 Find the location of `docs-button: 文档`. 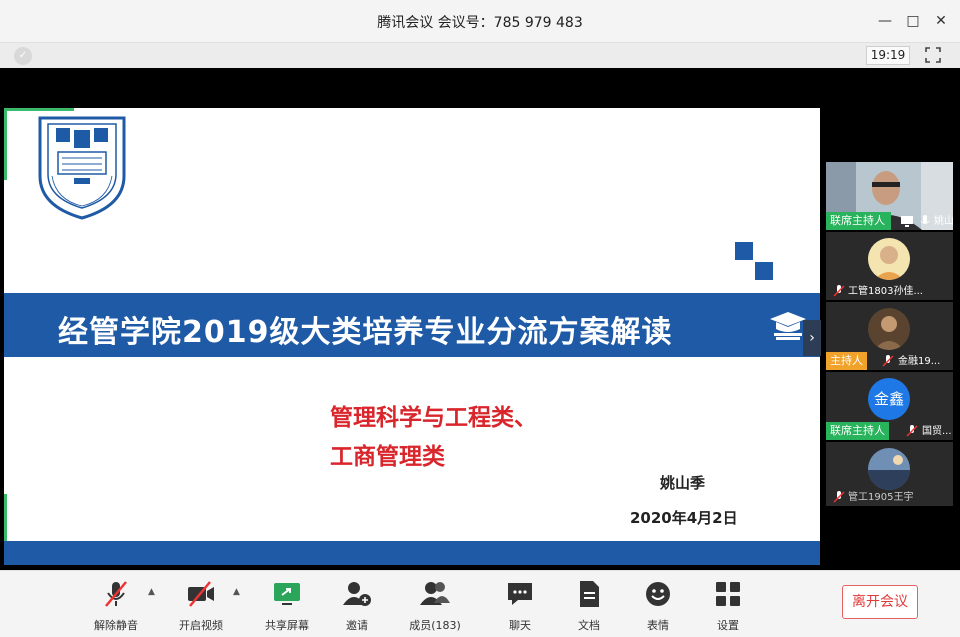

docs-button: 文档 is located at coordinates (589, 605).